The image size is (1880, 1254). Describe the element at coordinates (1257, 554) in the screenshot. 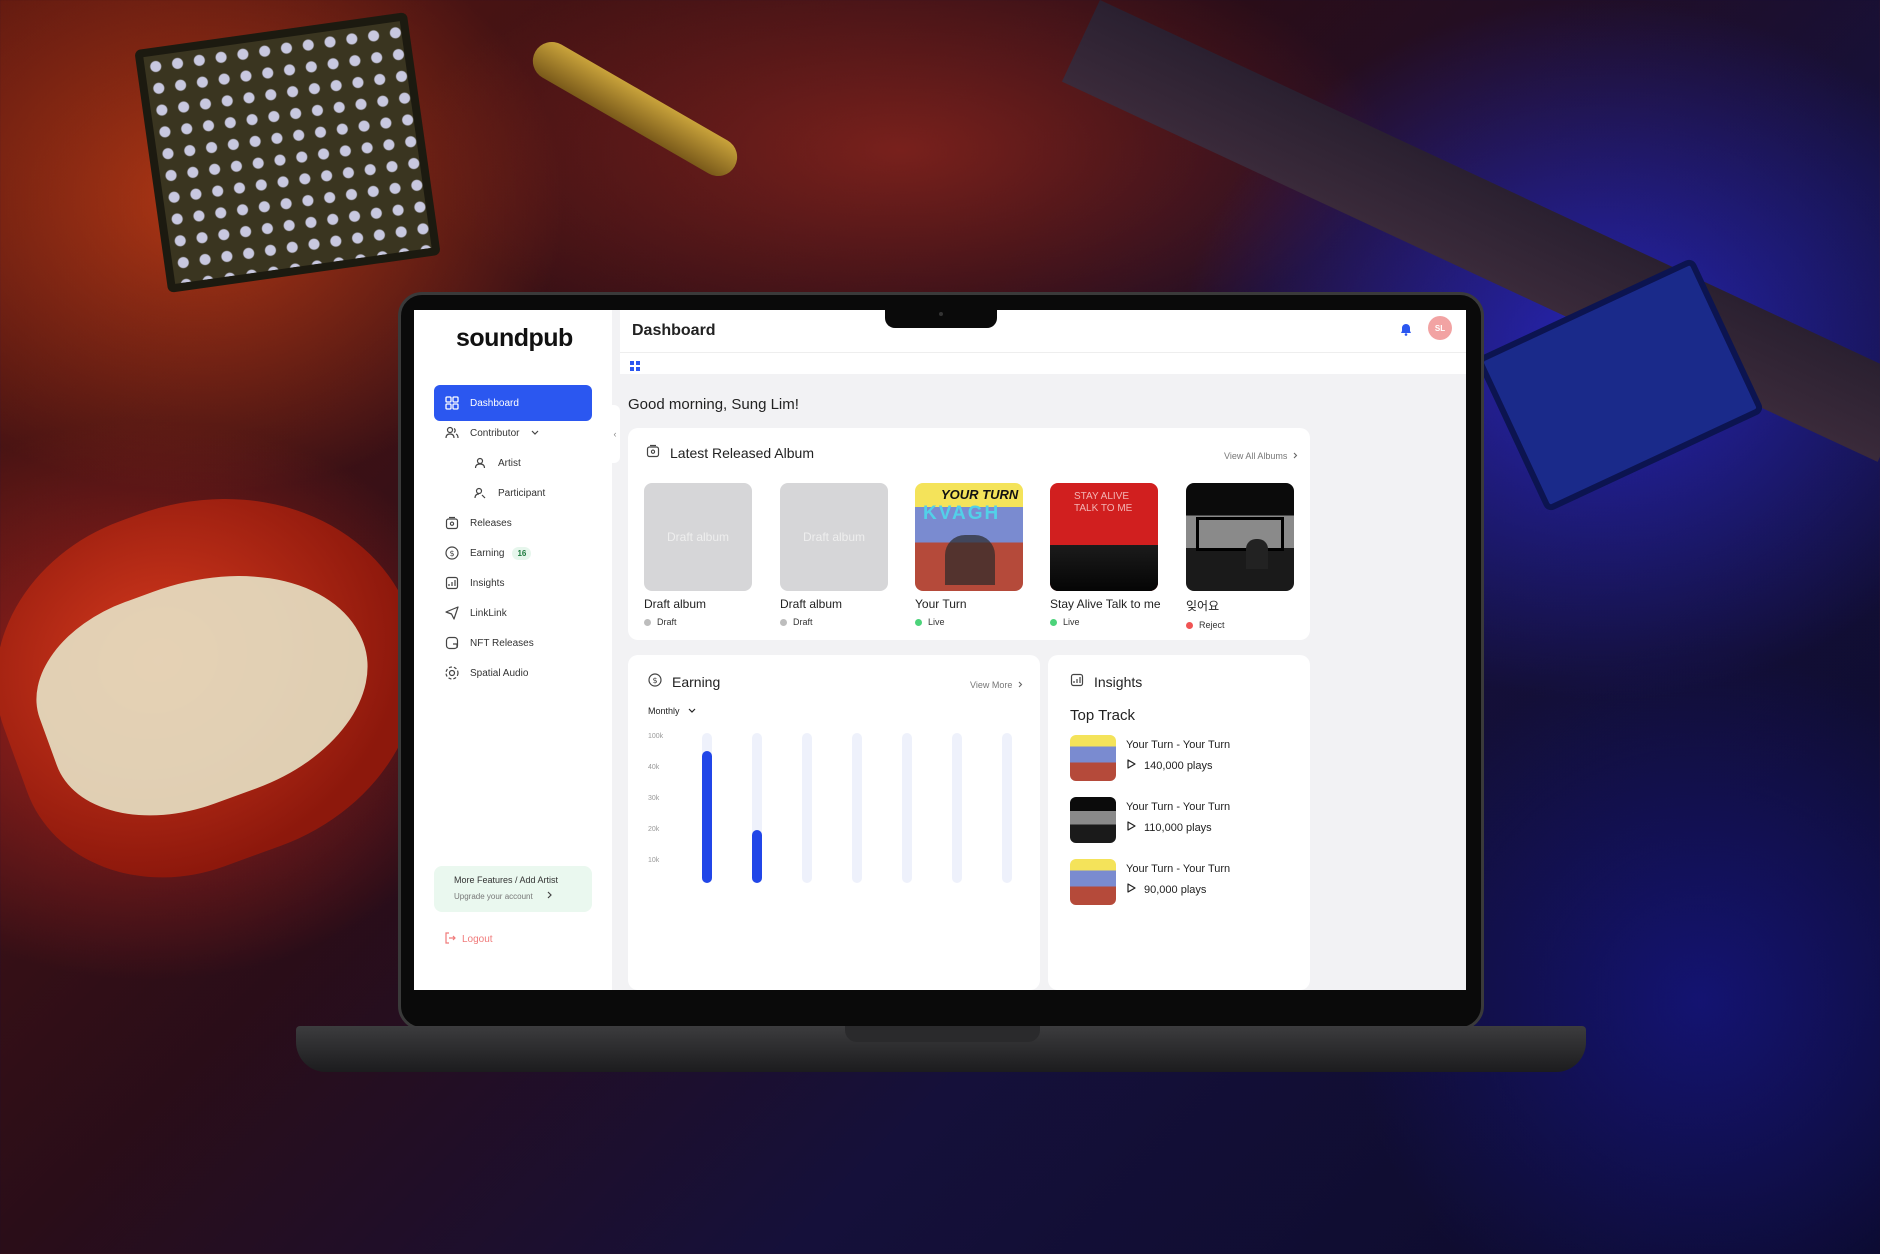

I see `cover-figure` at that location.